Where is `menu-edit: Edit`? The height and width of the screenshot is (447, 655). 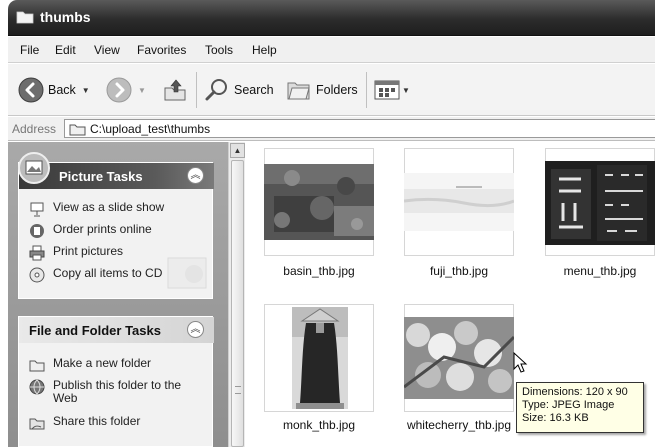
menu-edit: Edit is located at coordinates (65, 50).